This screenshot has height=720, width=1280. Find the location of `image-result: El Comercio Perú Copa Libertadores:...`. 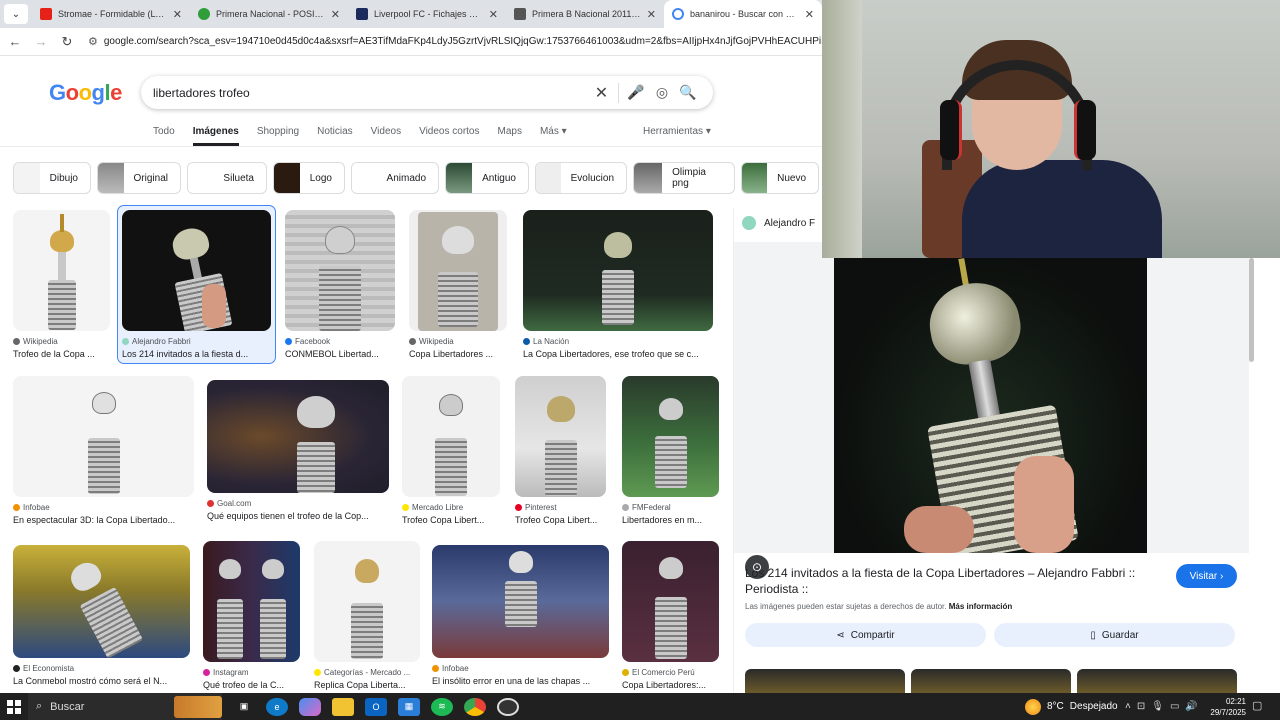

image-result: El Comercio Perú Copa Libertadores:... is located at coordinates (670, 615).